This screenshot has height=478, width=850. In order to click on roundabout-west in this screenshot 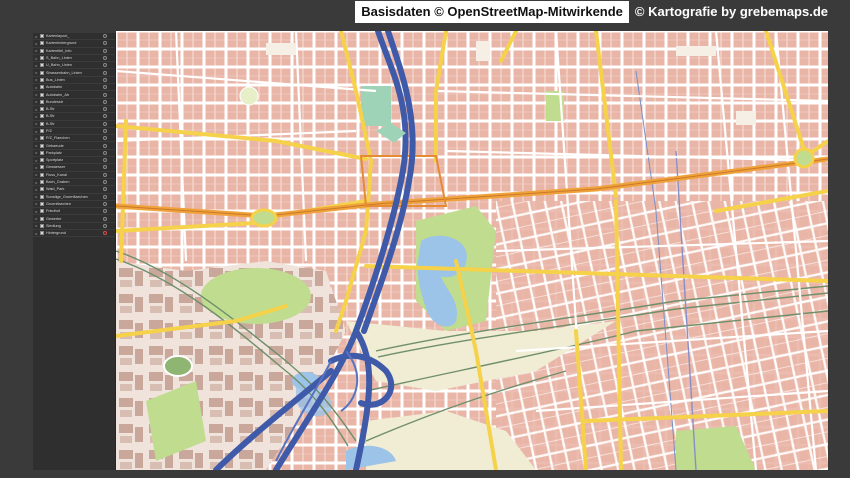, I will do `click(264, 218)`.